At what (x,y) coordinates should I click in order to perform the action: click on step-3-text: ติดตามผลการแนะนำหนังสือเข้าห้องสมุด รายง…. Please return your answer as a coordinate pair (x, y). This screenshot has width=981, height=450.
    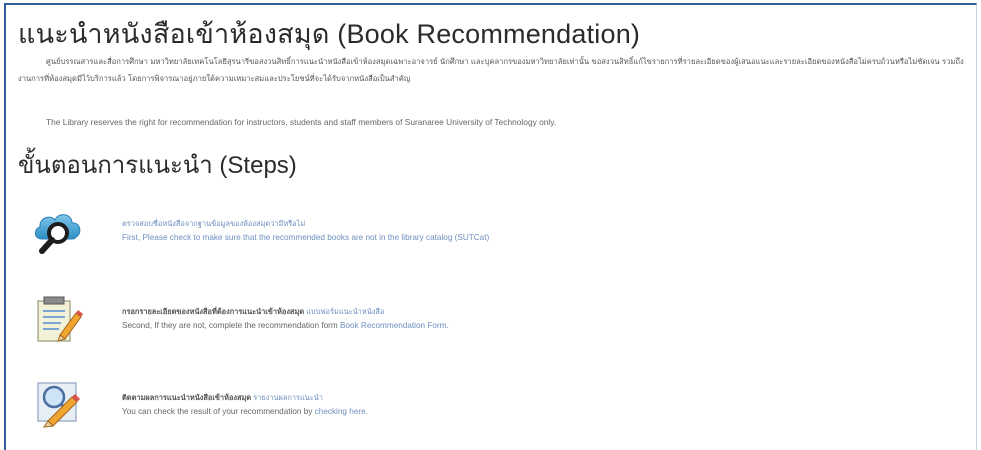
    Looking at the image, I should click on (245, 405).